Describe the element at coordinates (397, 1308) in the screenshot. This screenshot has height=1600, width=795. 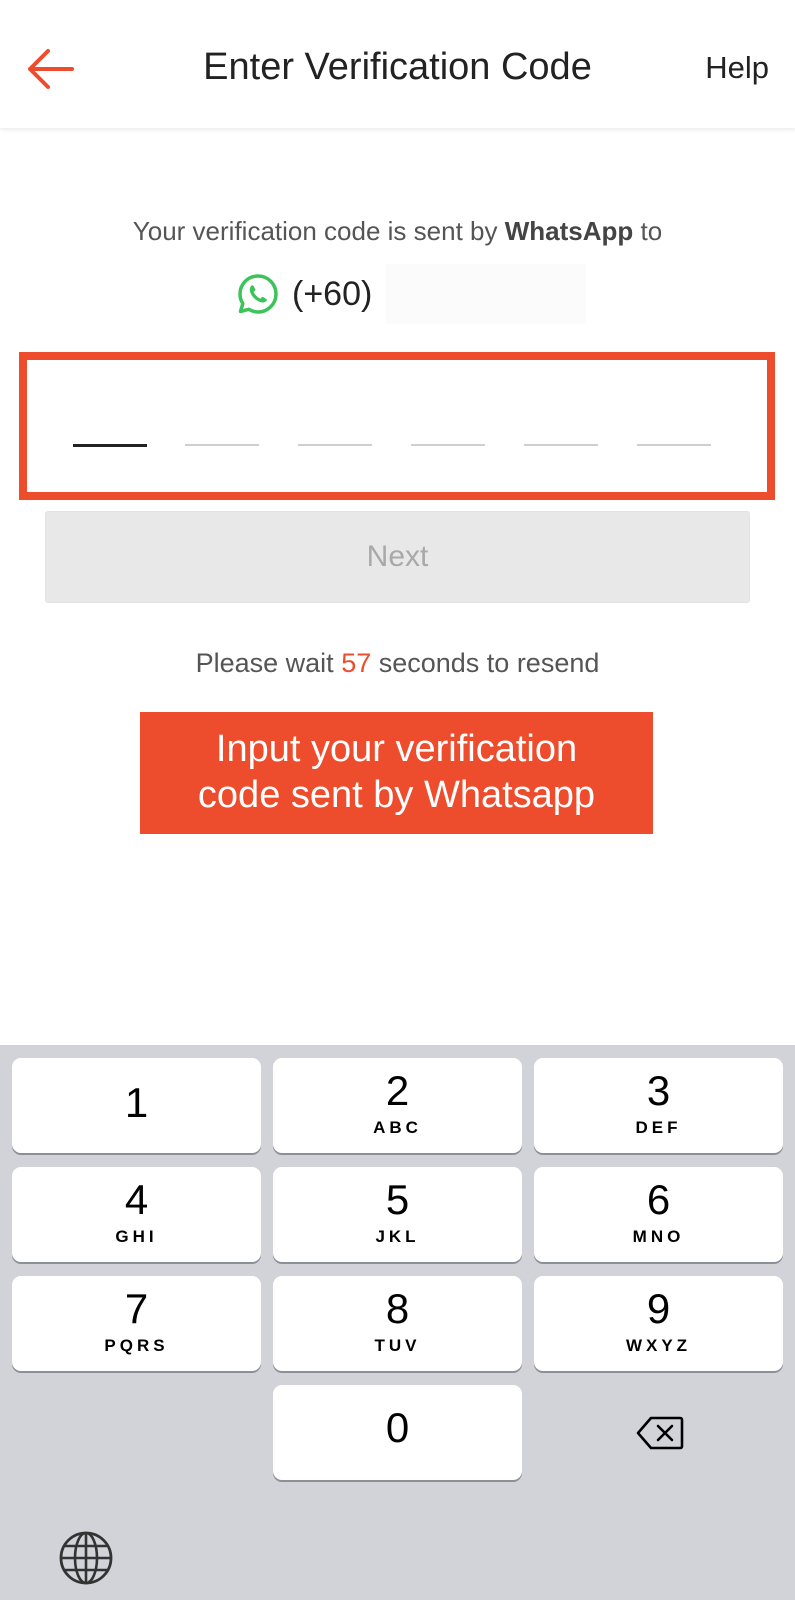
I see `key-digit: 8` at that location.